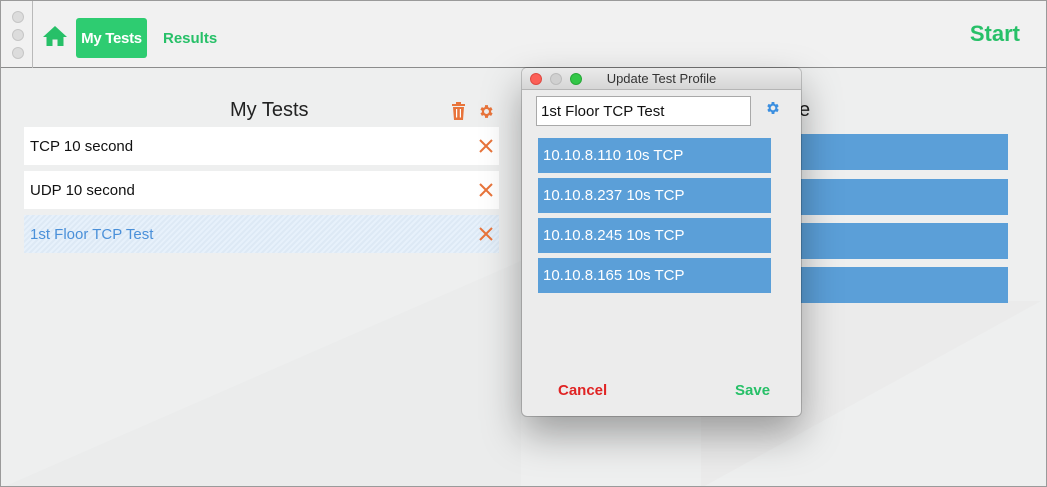  Describe the element at coordinates (654, 235) in the screenshot. I see `server-list-item: 10.10.8.245 10s TCP` at that location.